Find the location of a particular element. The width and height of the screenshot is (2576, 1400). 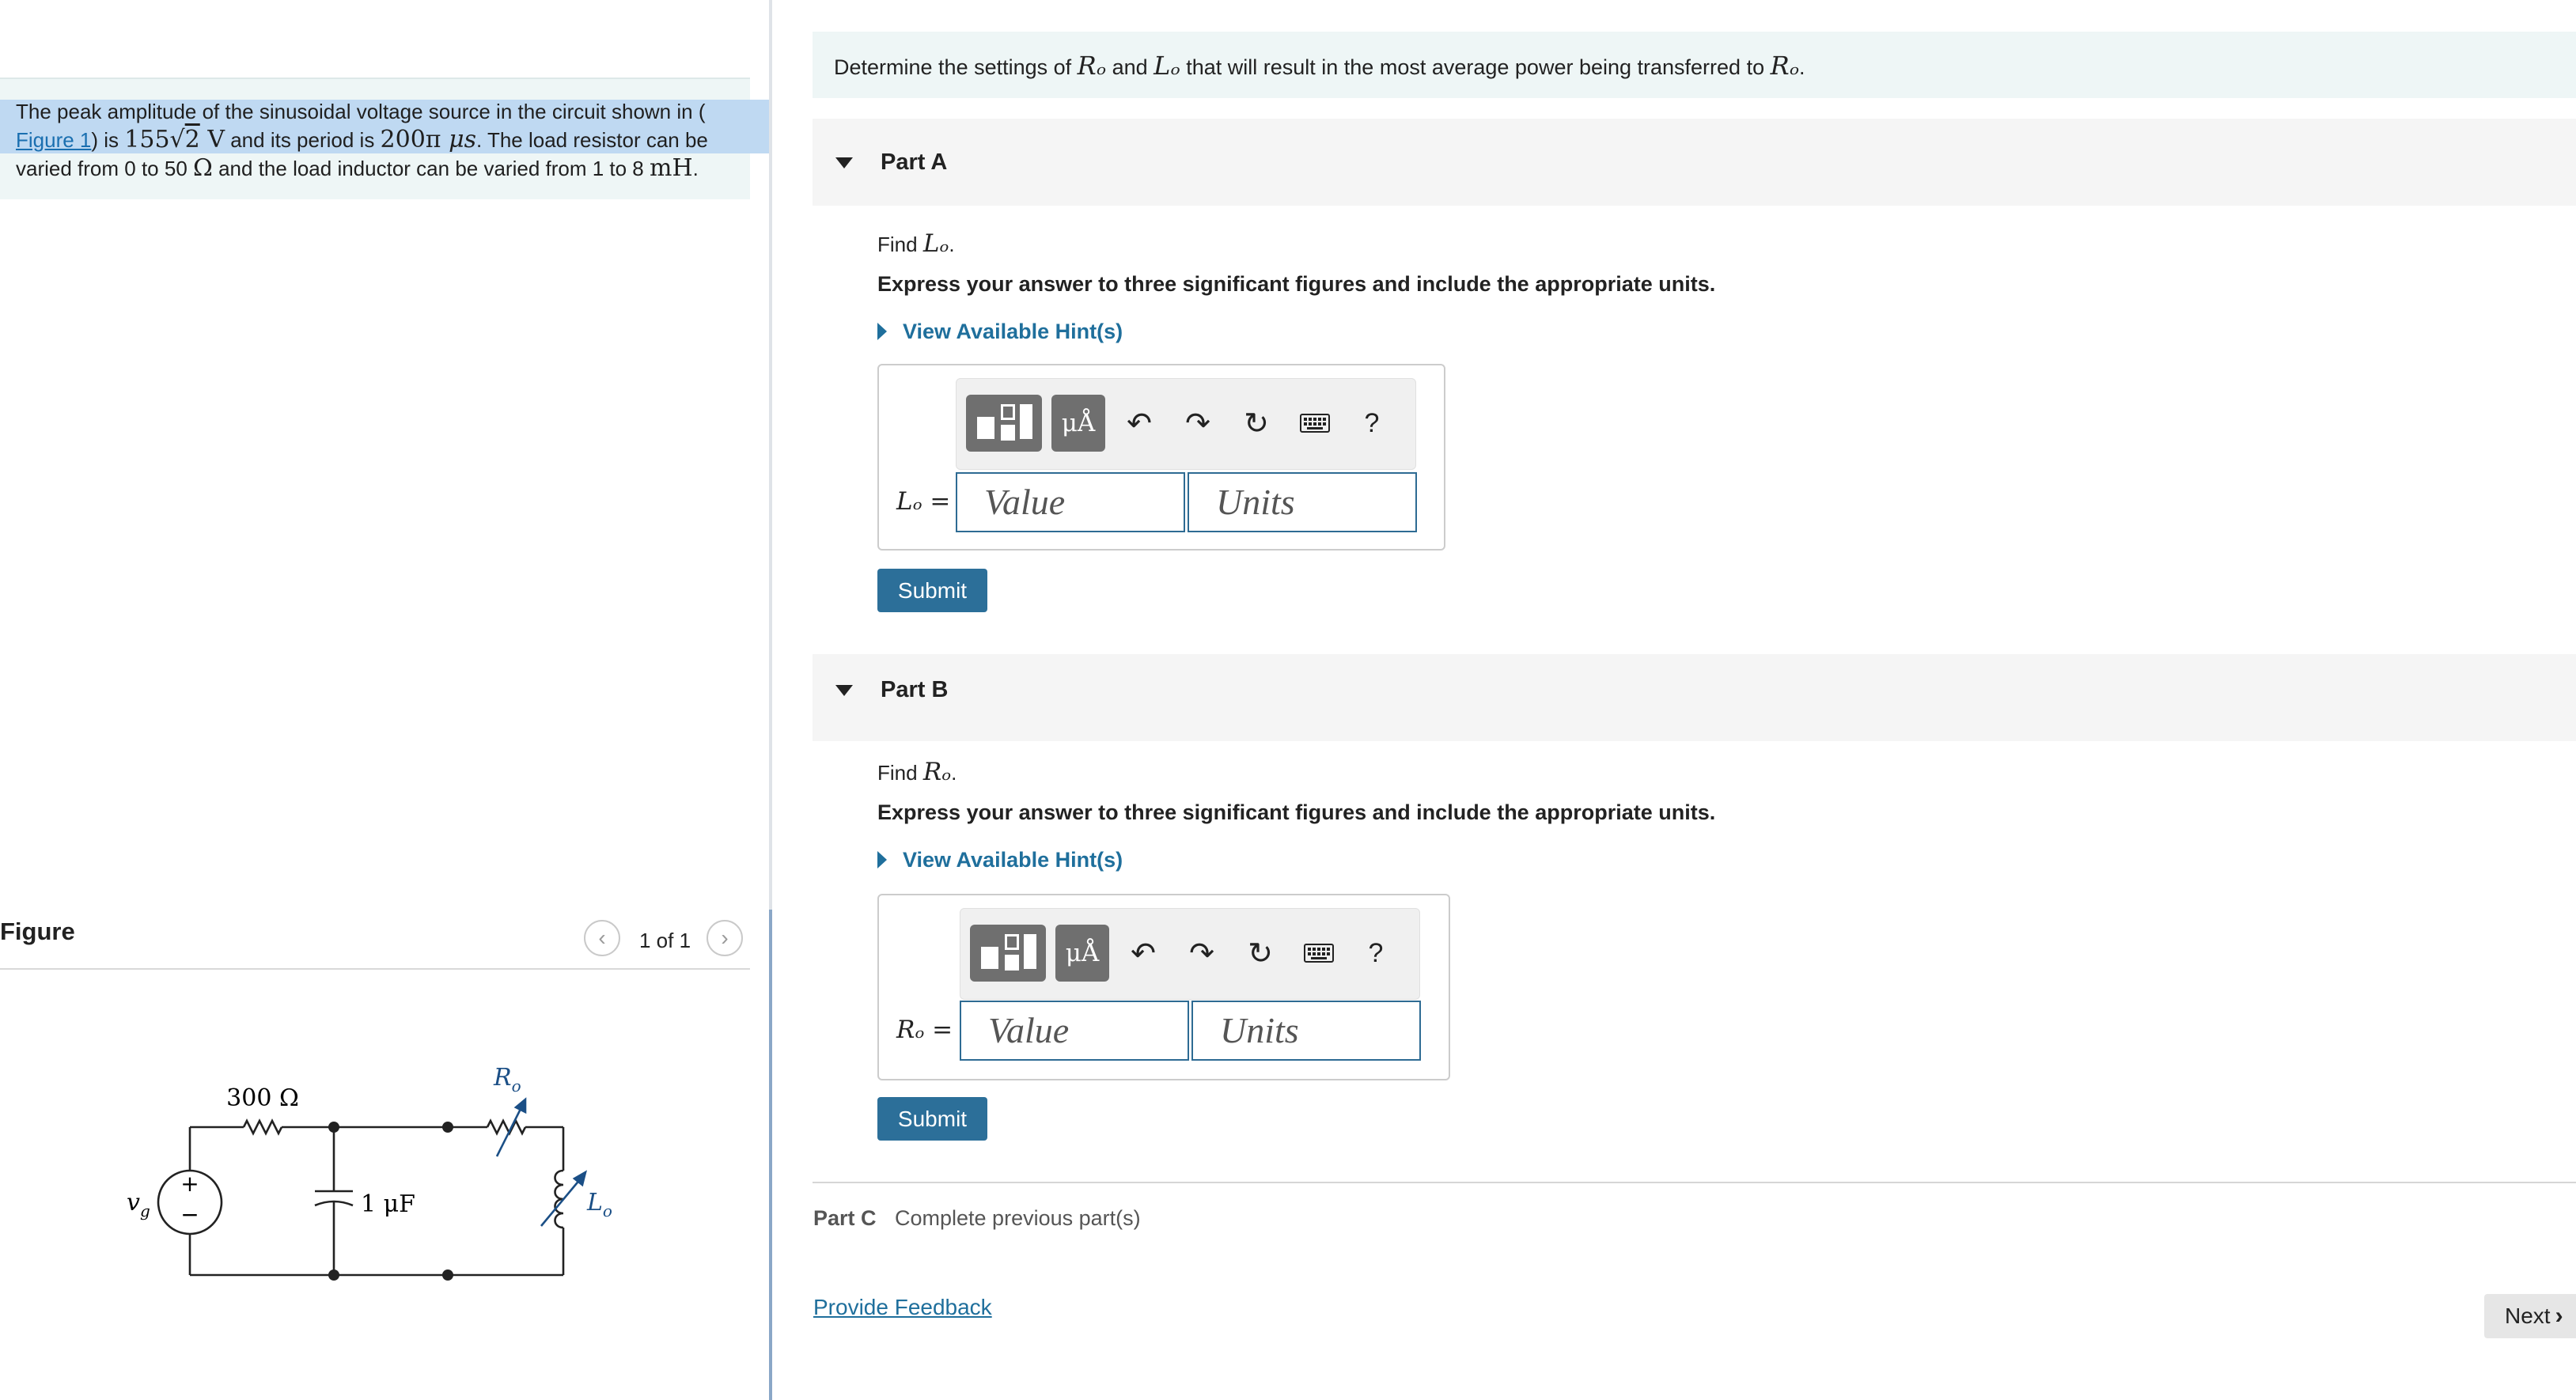

amplitude-value: 155√2 V is located at coordinates (174, 139).